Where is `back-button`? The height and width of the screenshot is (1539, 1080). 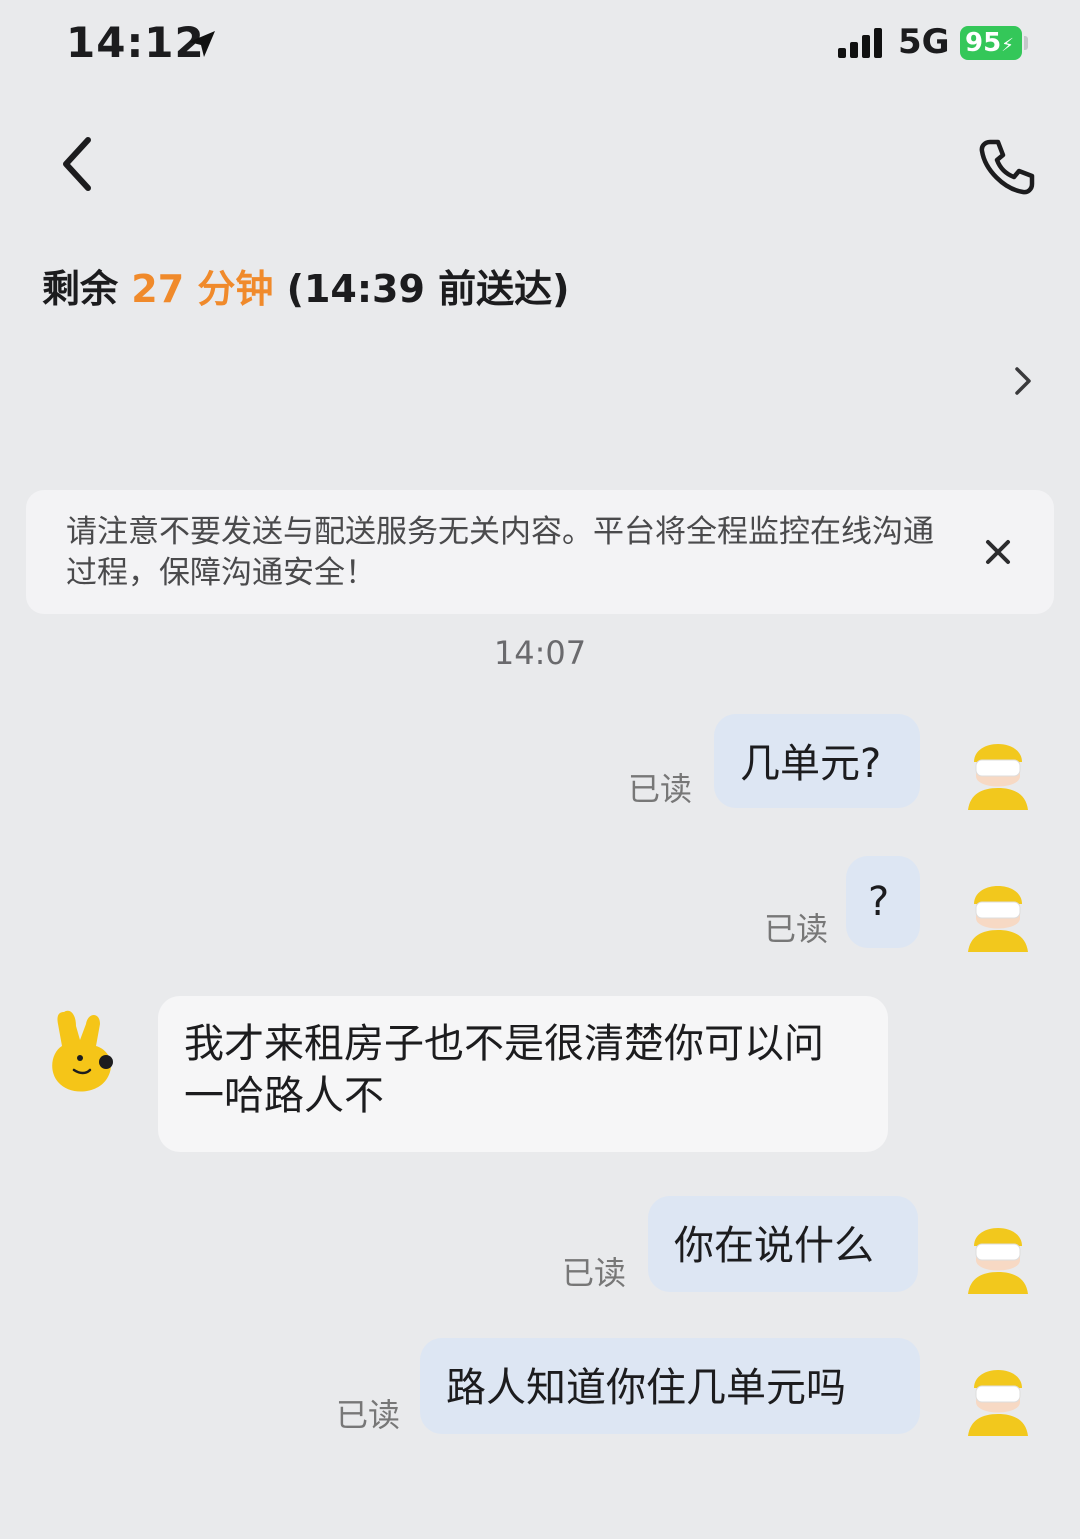 back-button is located at coordinates (80, 164).